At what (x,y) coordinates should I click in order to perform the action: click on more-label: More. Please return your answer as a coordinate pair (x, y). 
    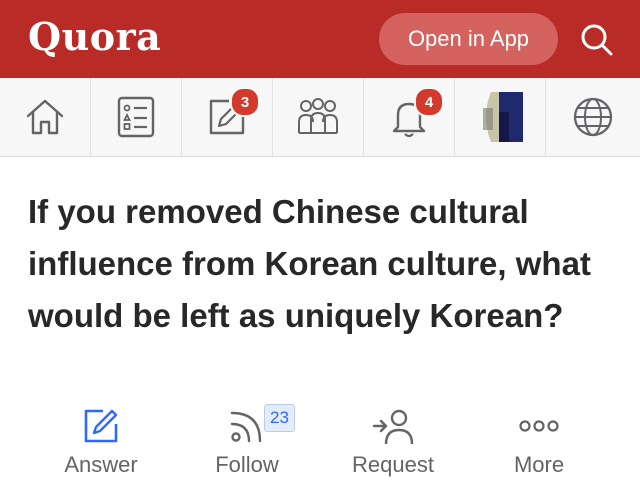
    Looking at the image, I should click on (539, 464).